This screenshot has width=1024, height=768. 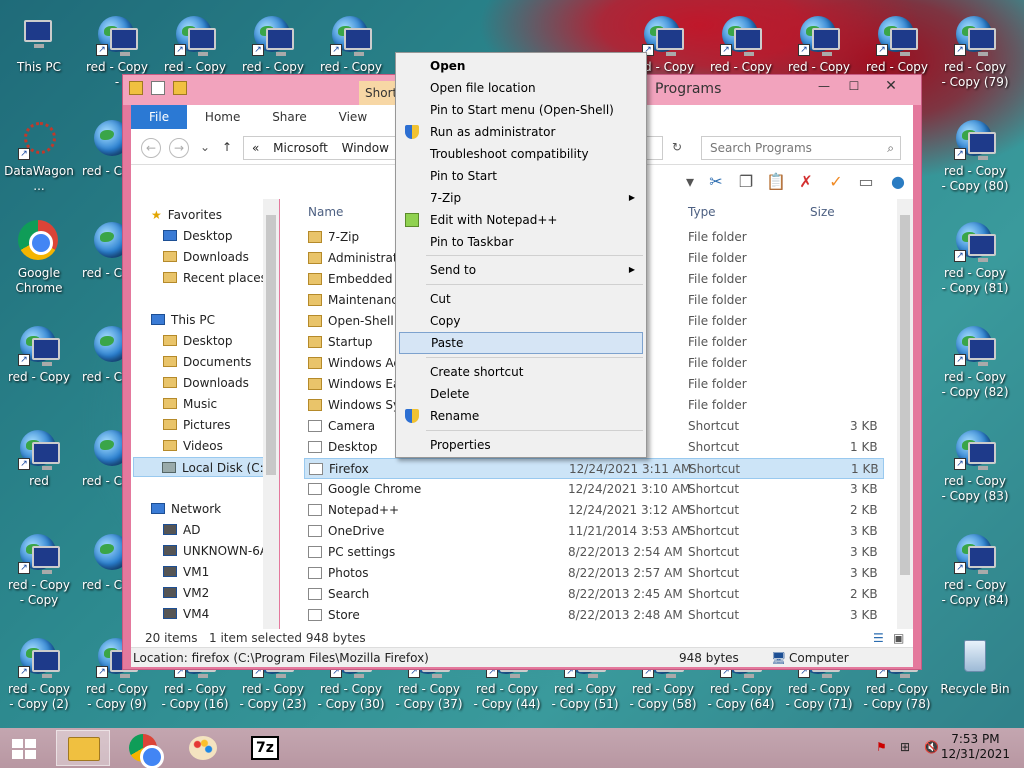 I want to click on desktop-icon-this-pc: This PC, so click(x=39, y=58).